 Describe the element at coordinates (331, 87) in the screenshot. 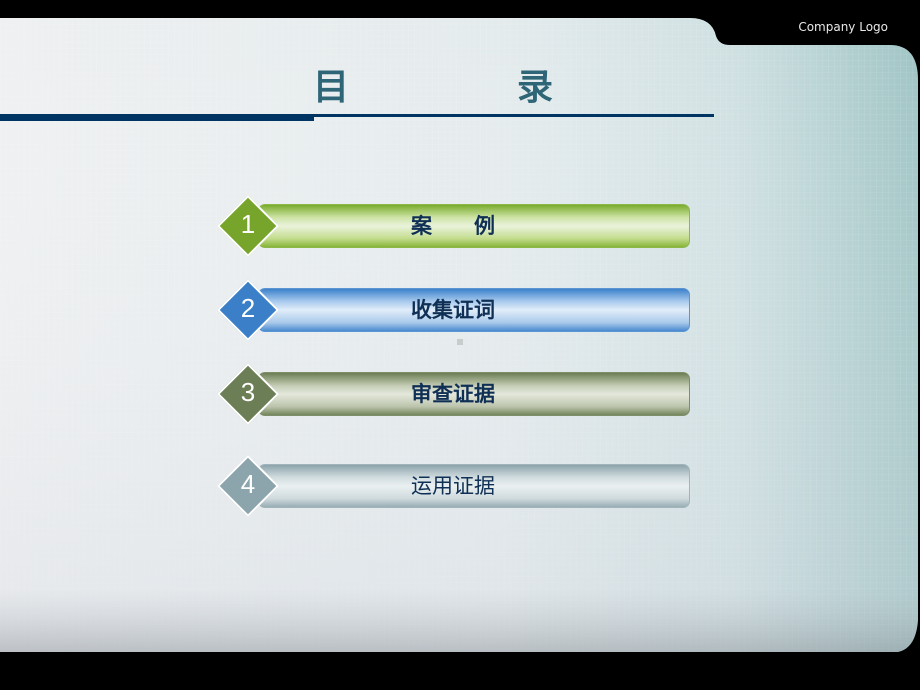

I see `title-char-1: 目` at that location.